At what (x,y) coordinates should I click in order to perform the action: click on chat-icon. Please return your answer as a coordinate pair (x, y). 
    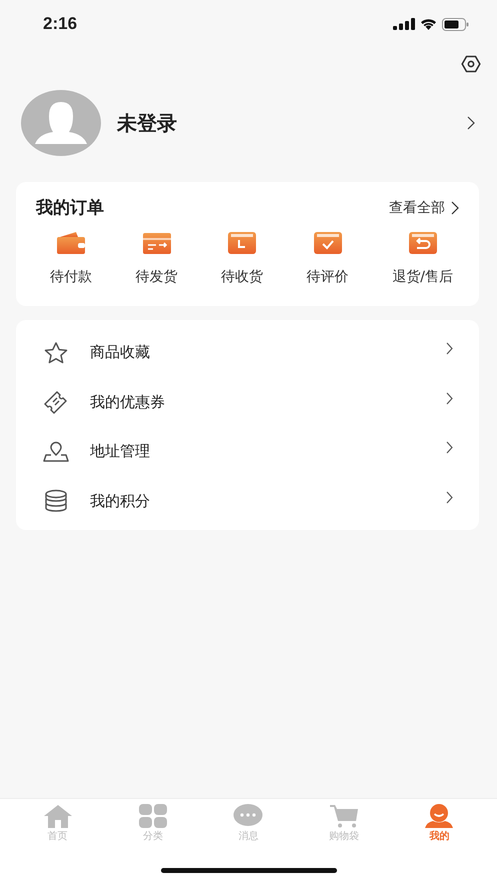
    Looking at the image, I should click on (248, 816).